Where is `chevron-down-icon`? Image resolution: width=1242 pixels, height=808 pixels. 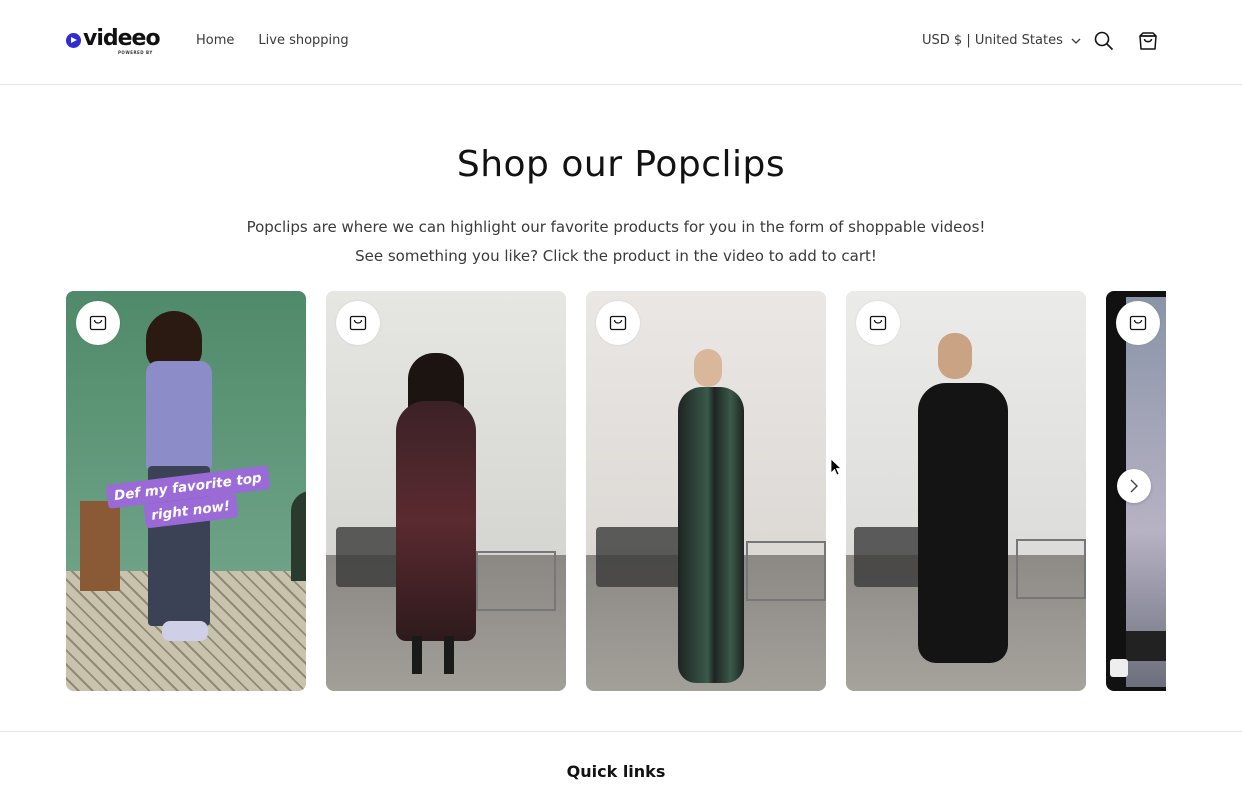
chevron-down-icon is located at coordinates (1076, 41).